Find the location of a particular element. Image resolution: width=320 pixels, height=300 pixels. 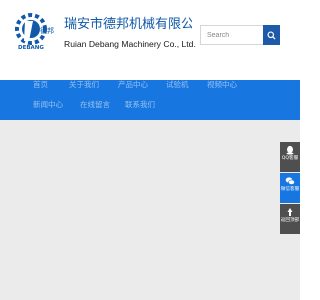

main-nav: 首页 关于我们 产品中心 试验机 视频中心 新闻中心 在线留言 联系我们 is located at coordinates (150, 100).